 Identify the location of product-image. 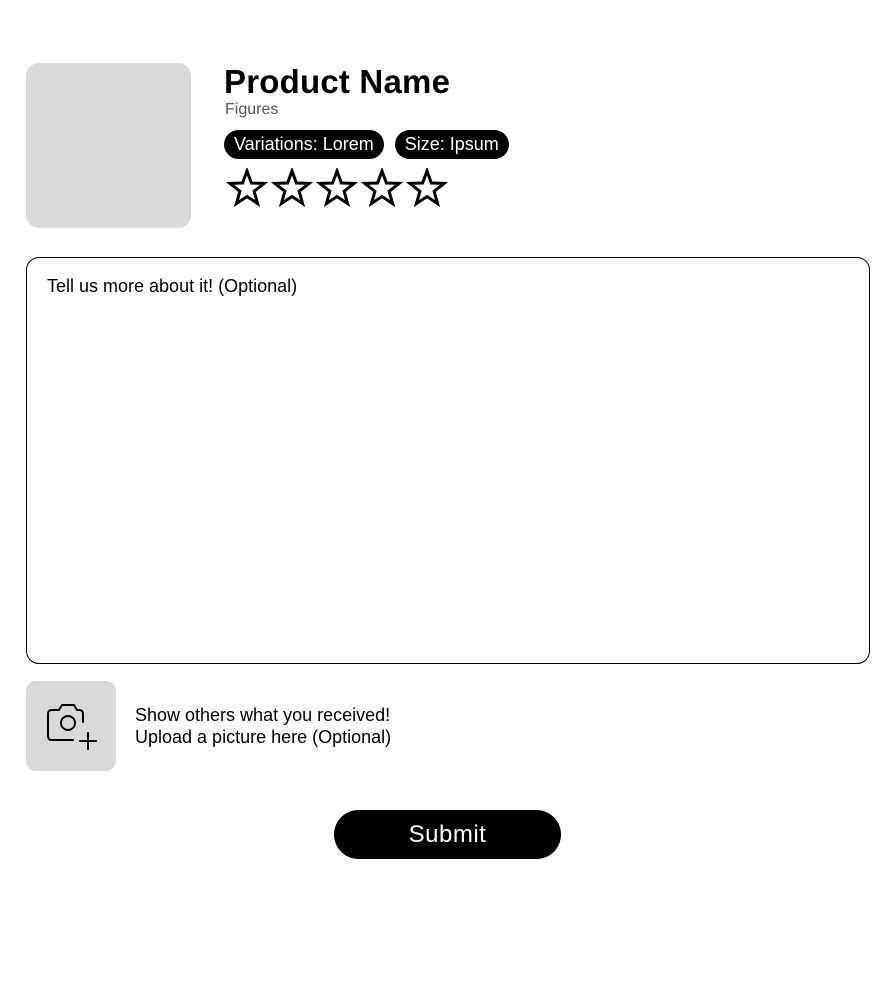
(108, 145).